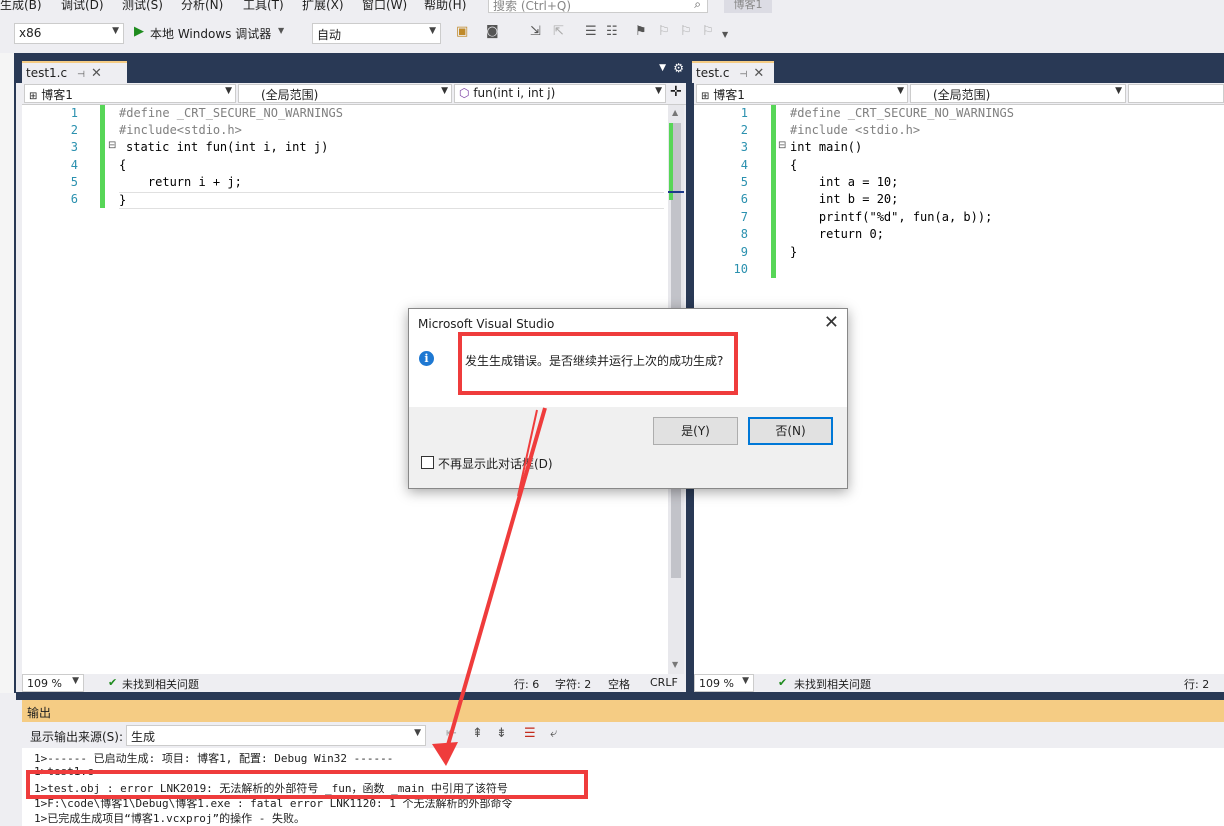  I want to click on arrow-shaft-thin, so click(527, 453).